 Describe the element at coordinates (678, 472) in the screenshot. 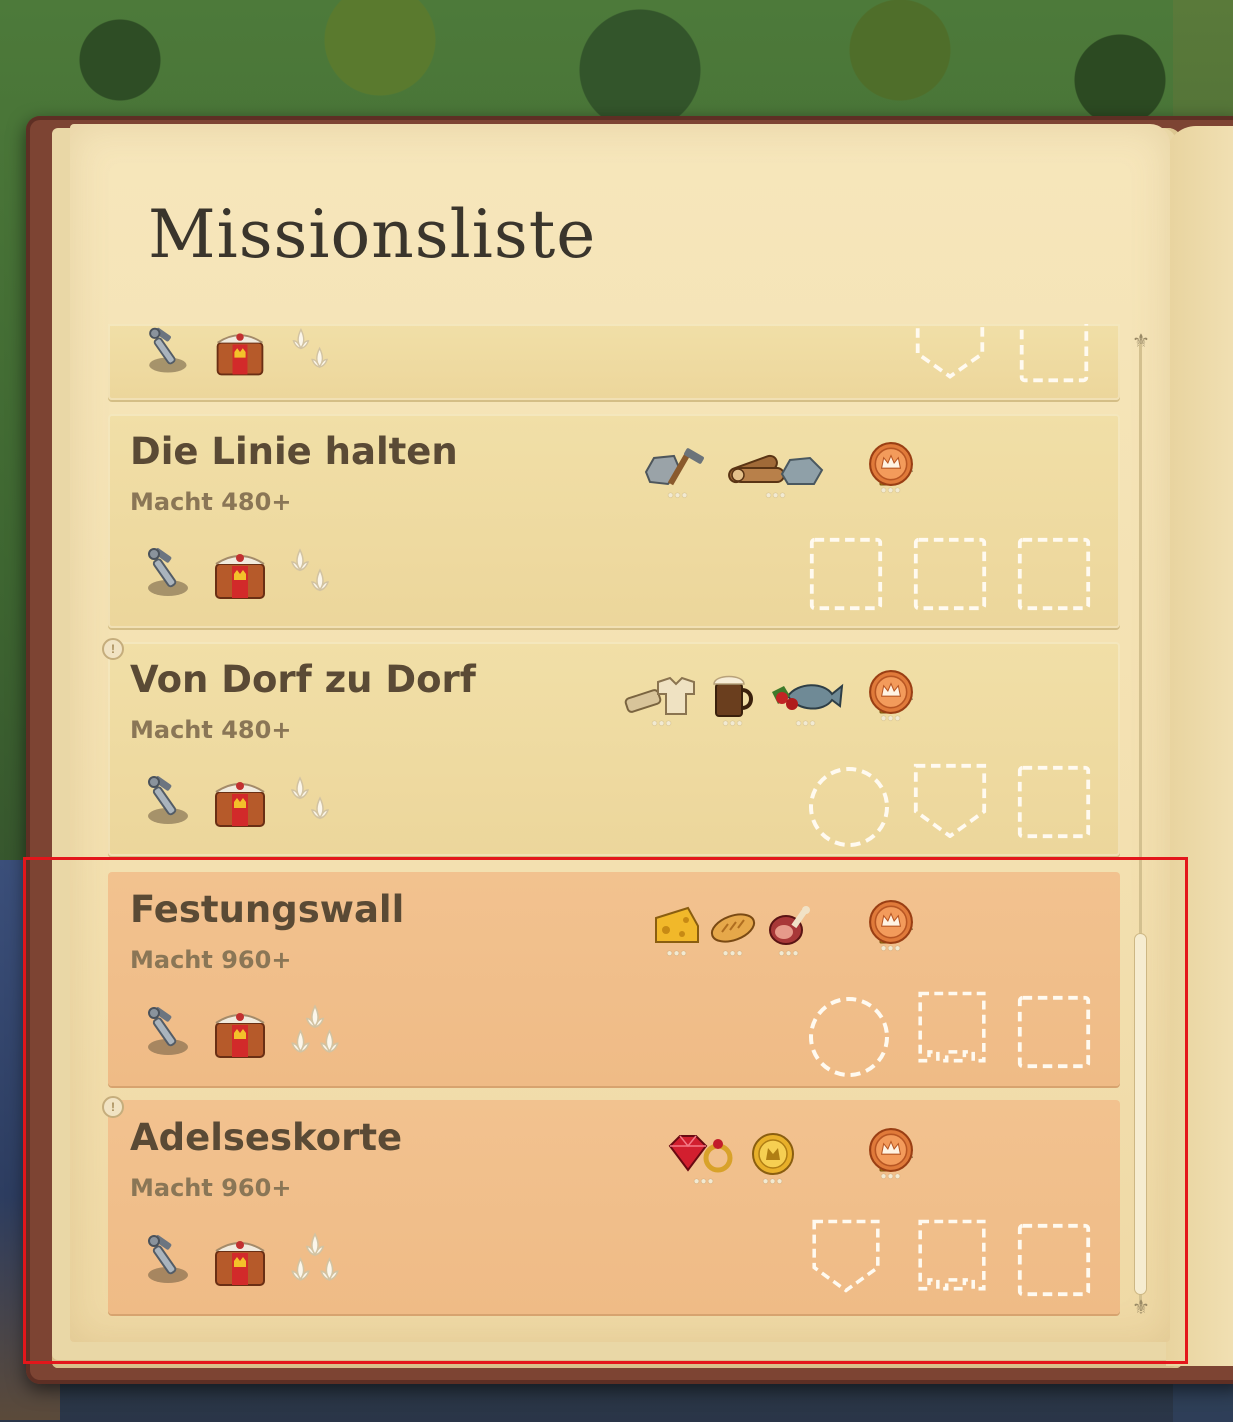

I see `stone-hammer-icon: ●●●` at that location.